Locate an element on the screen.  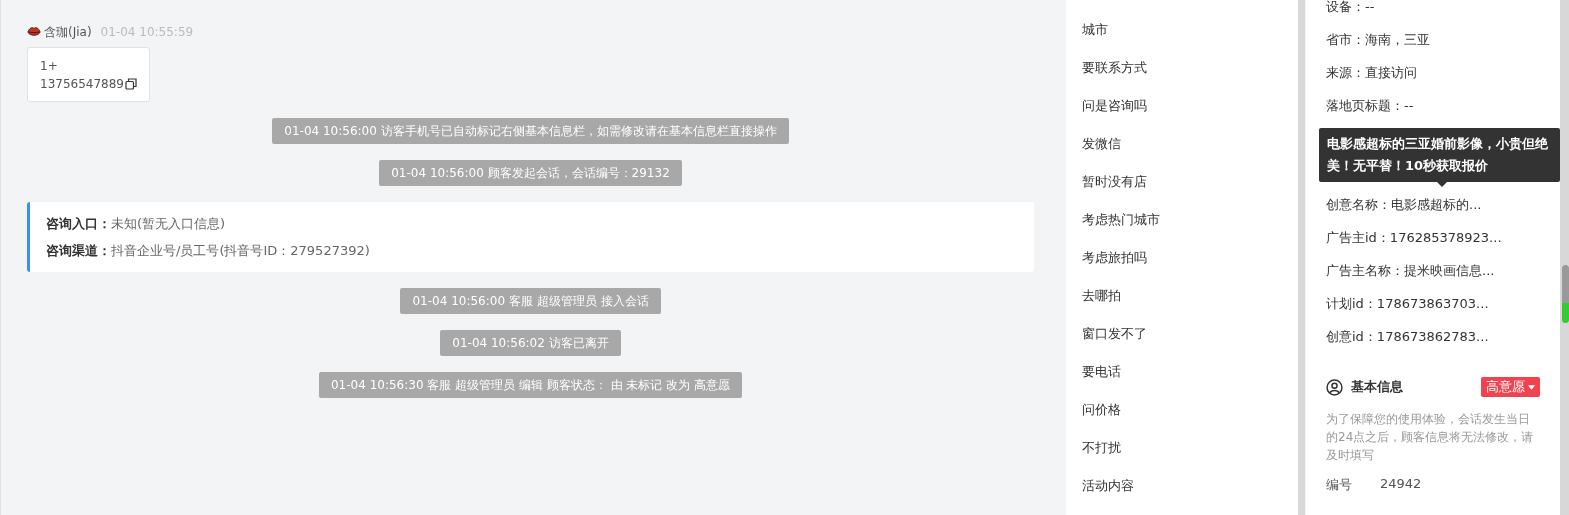
system-message: 01-04 10:56:00 访客手机号已自动标记右侧基本信息栏，如需修改请在基本信息栏直接操作 is located at coordinates (530, 131).